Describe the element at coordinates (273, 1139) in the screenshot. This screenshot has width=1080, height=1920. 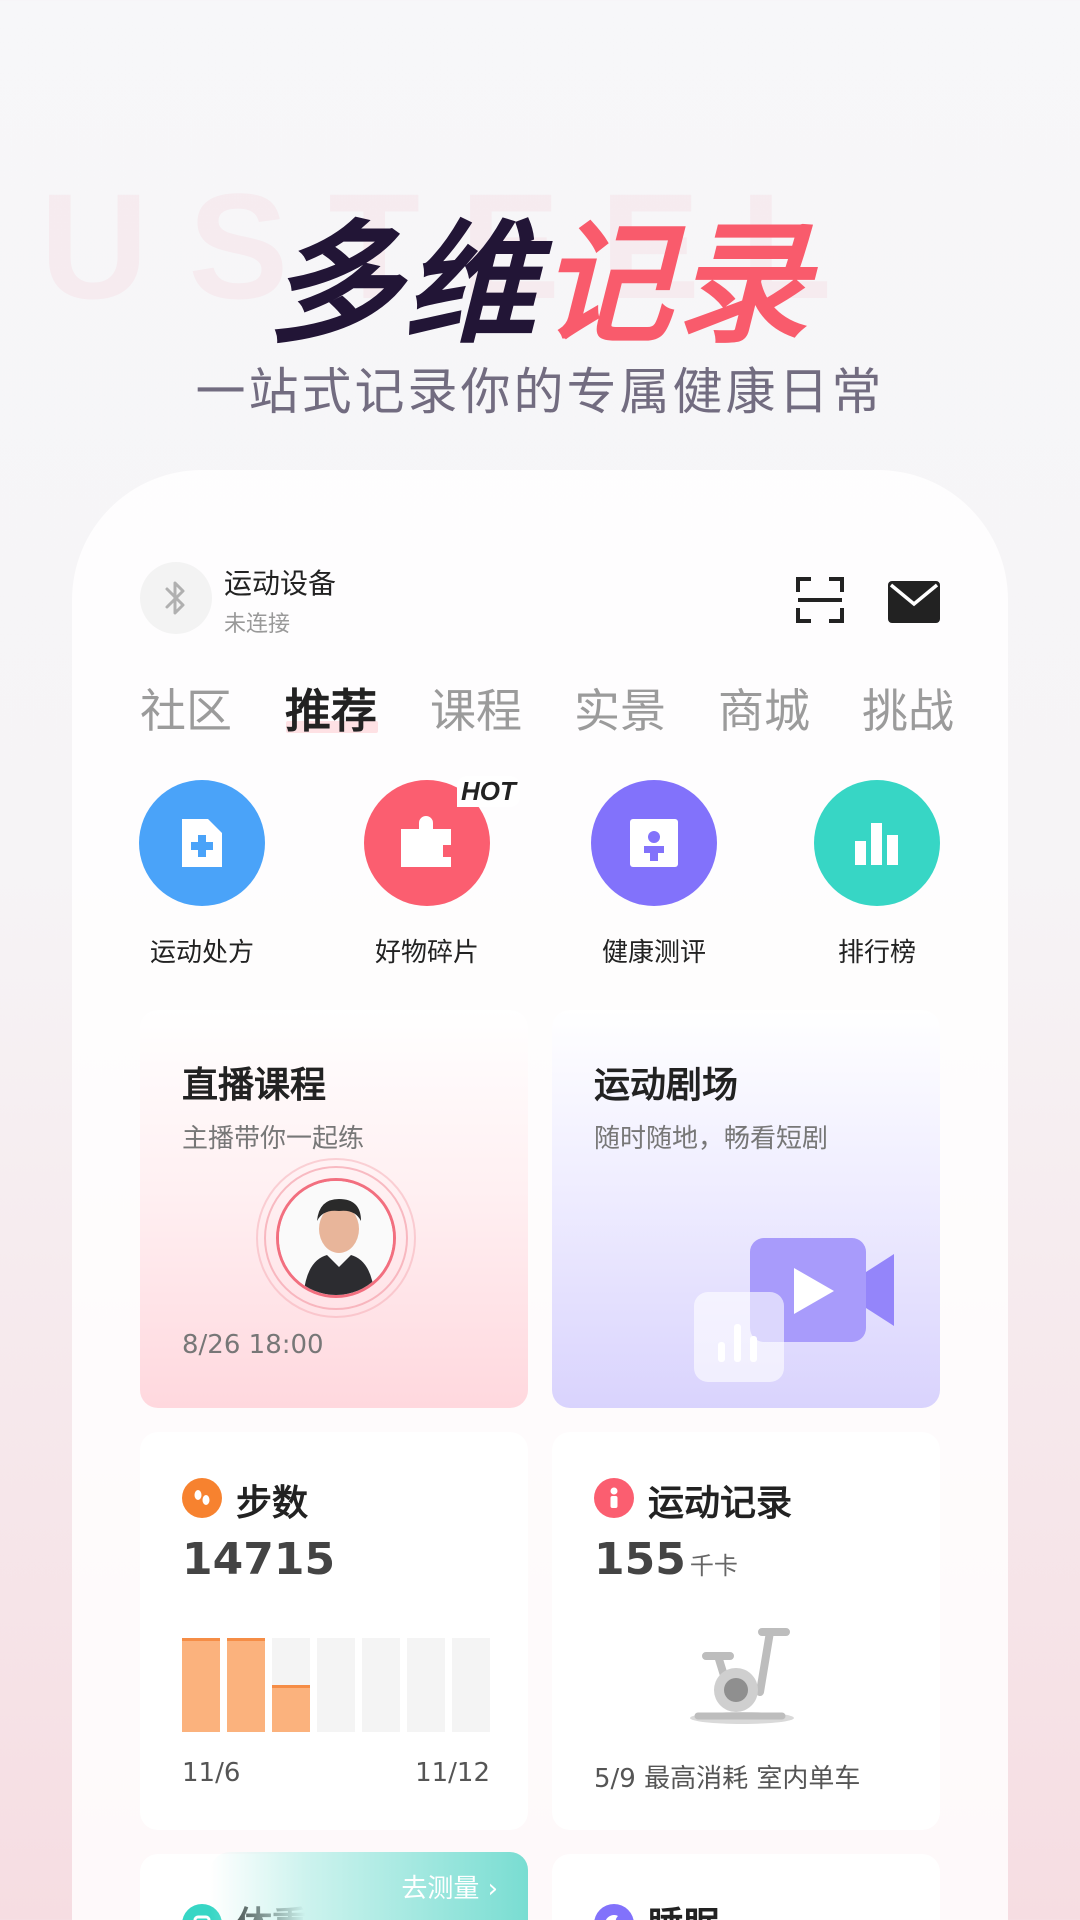
I see `card-subtitle: 主播带你一起练` at that location.